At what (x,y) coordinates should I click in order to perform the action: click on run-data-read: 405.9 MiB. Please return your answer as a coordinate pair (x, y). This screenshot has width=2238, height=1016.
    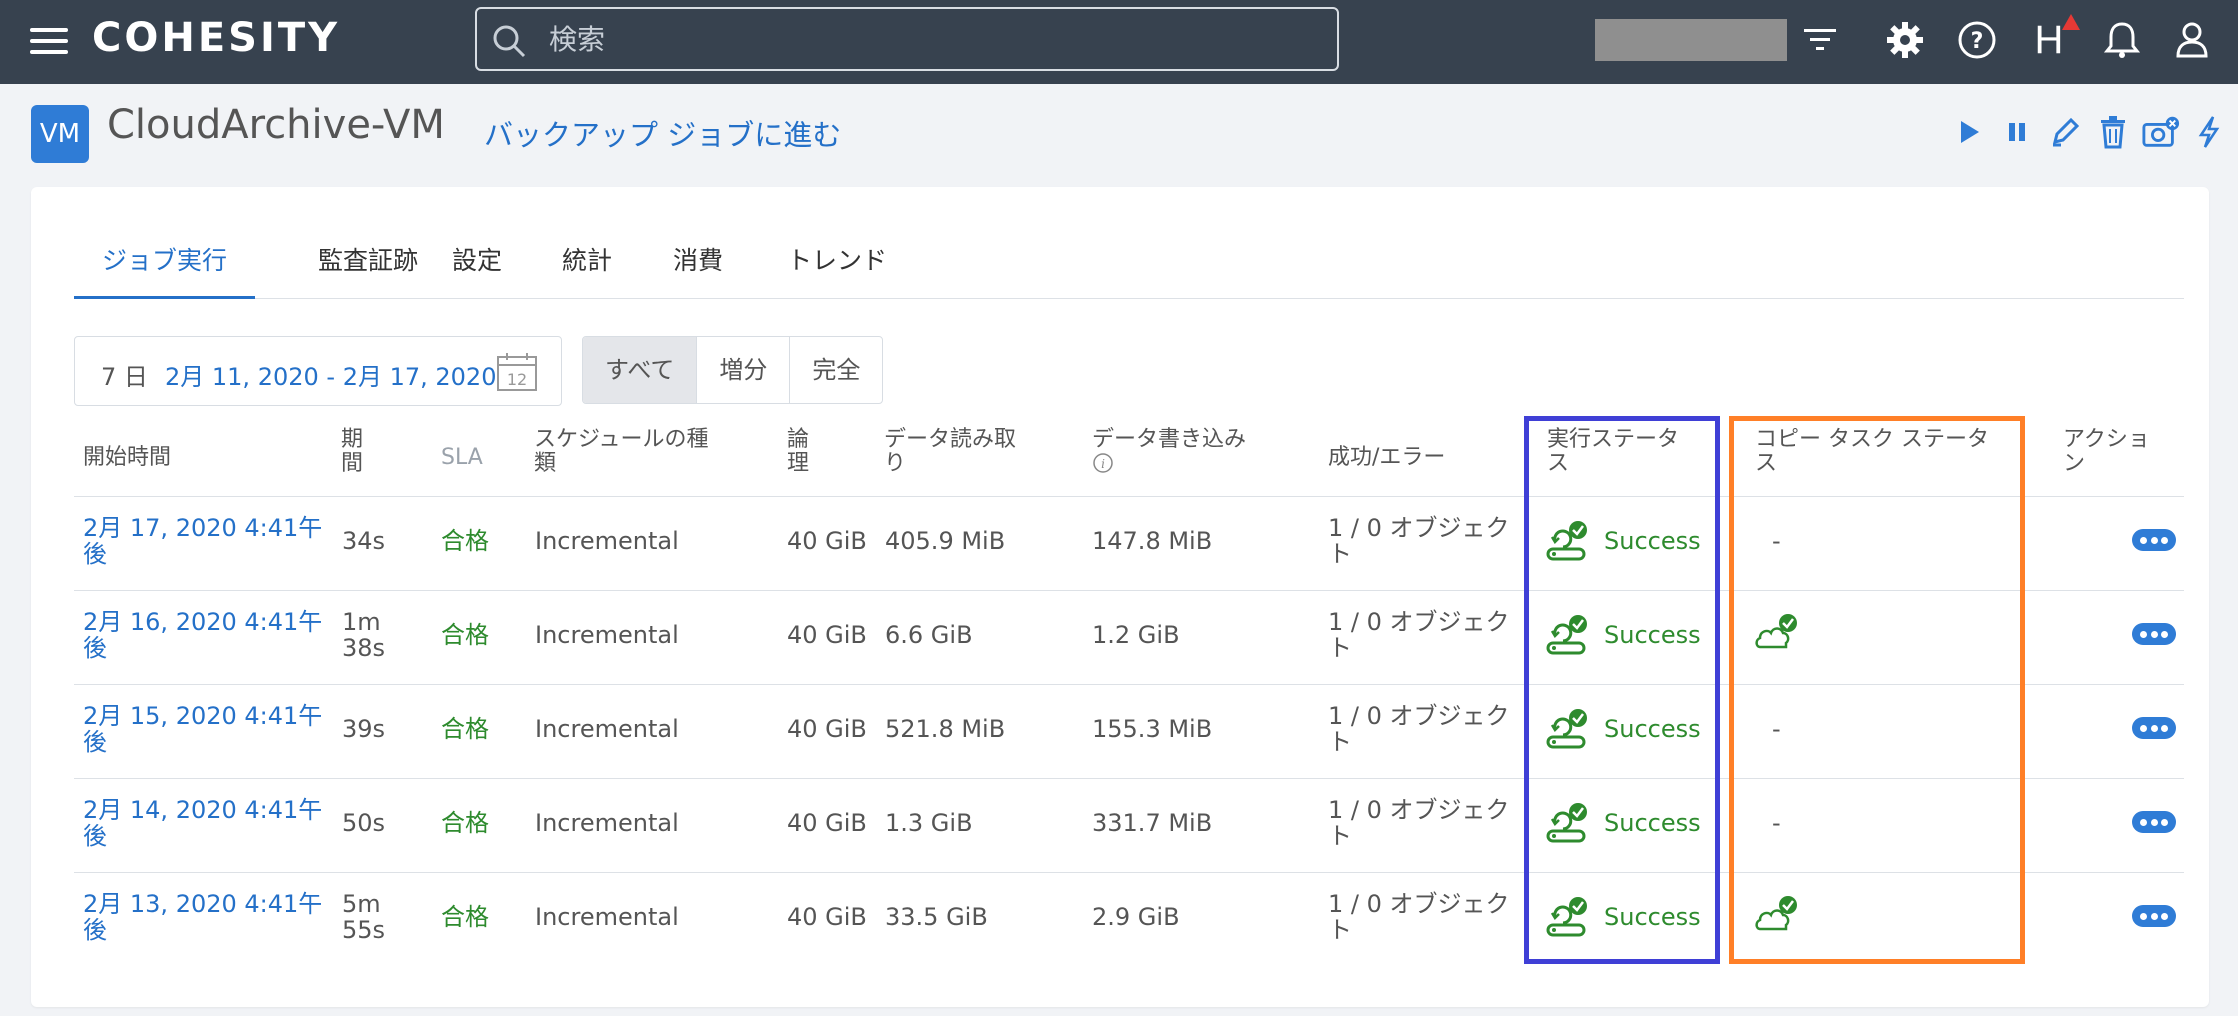
    Looking at the image, I should click on (945, 541).